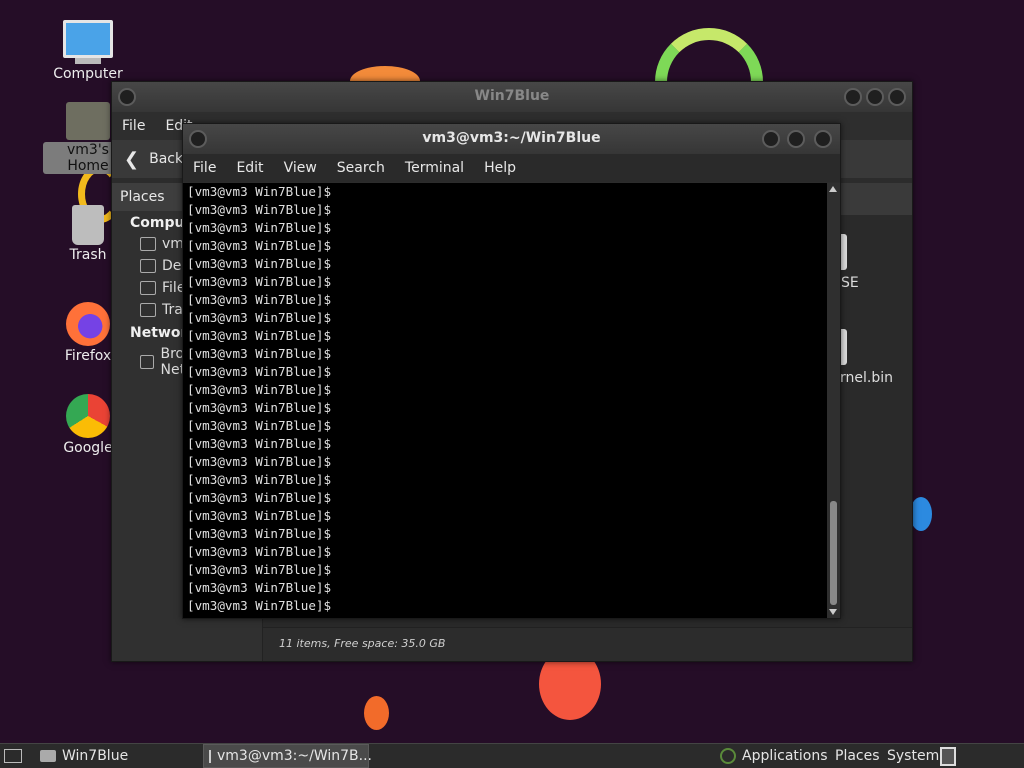 This screenshot has width=1024, height=768. What do you see at coordinates (249, 168) in the screenshot?
I see `menu-edit: Edit` at bounding box center [249, 168].